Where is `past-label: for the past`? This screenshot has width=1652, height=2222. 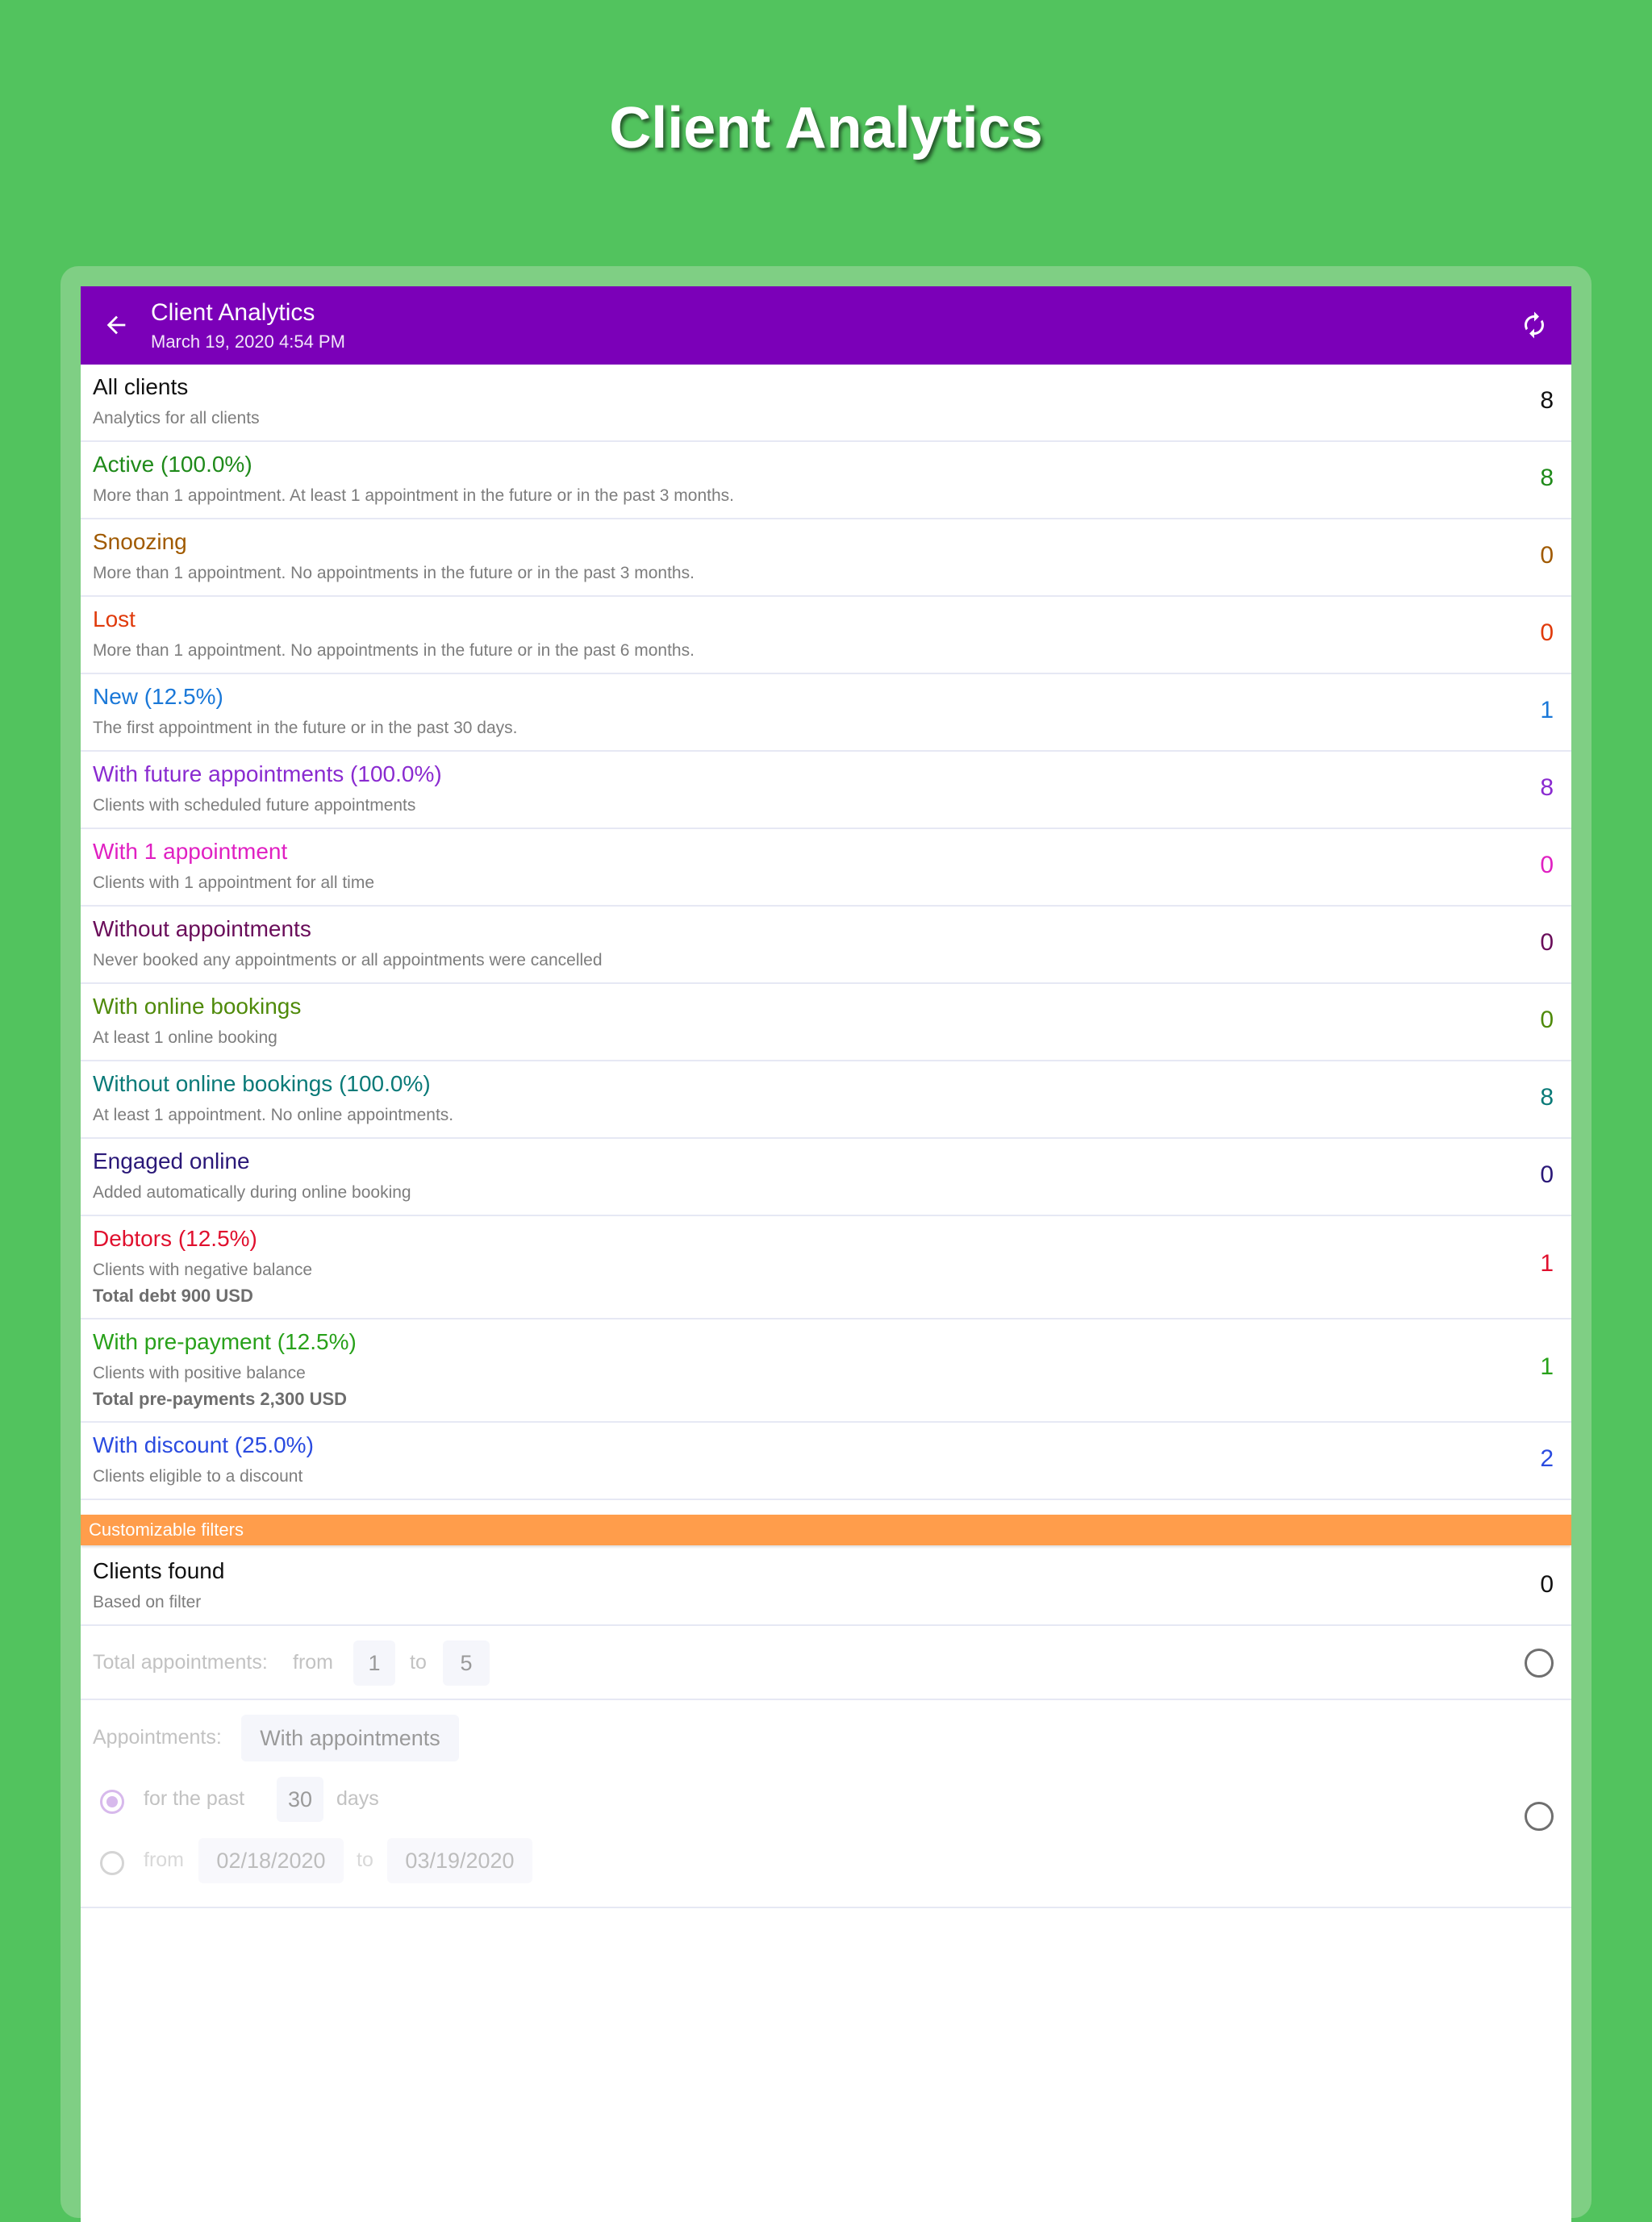
past-label: for the past is located at coordinates (194, 1799).